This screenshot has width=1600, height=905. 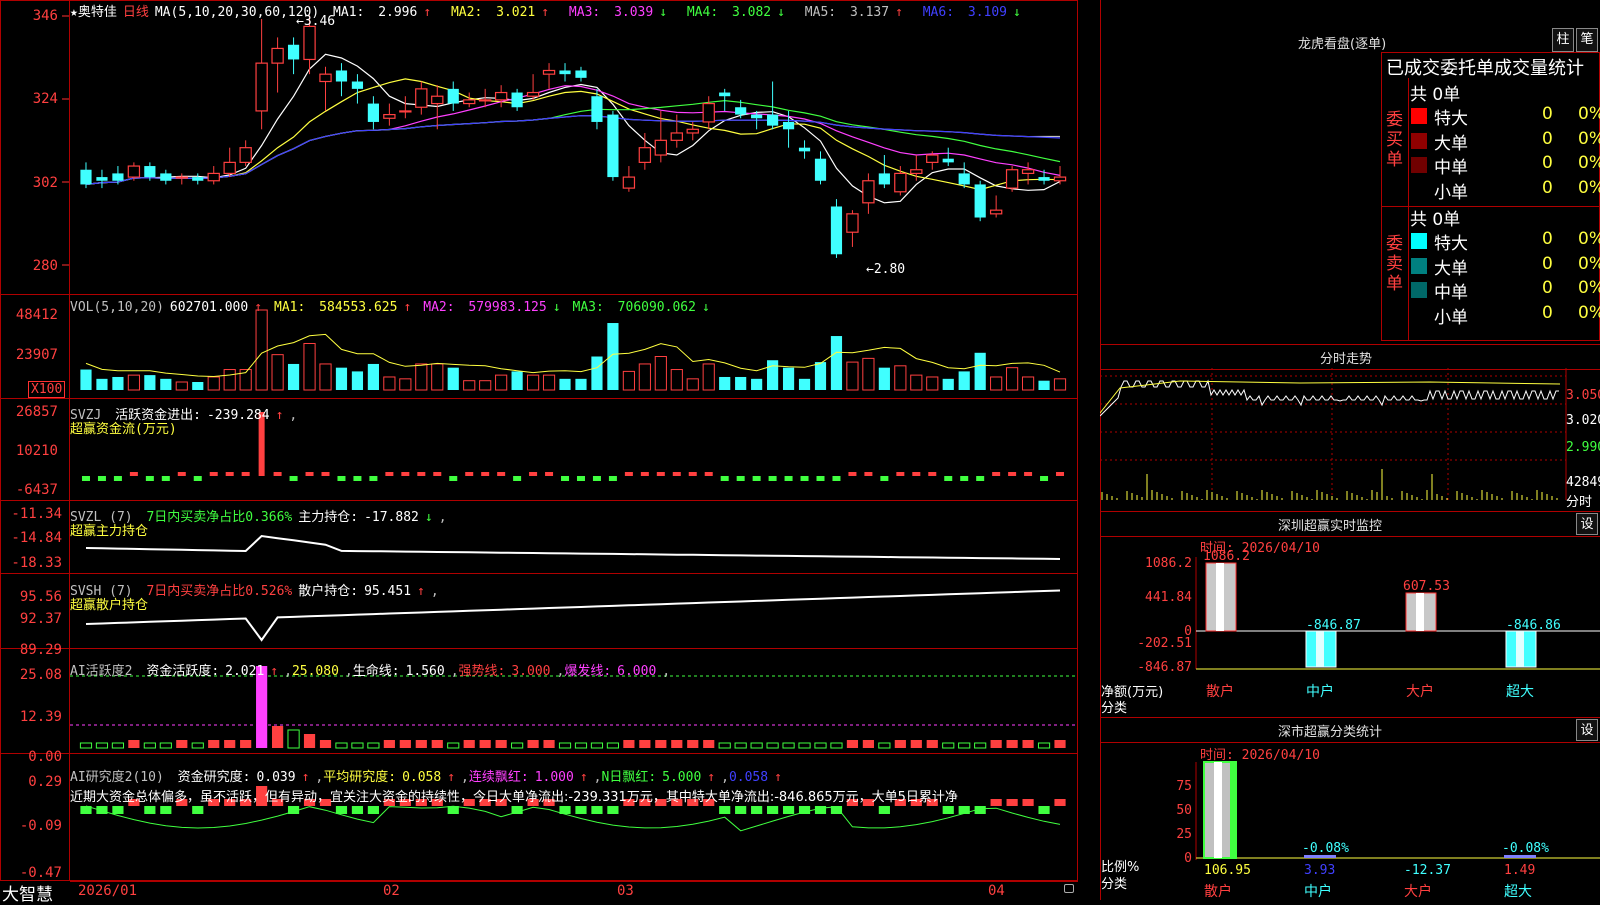 I want to click on sc-stats-title: 深市超赢分类统计, so click(x=1330, y=732).